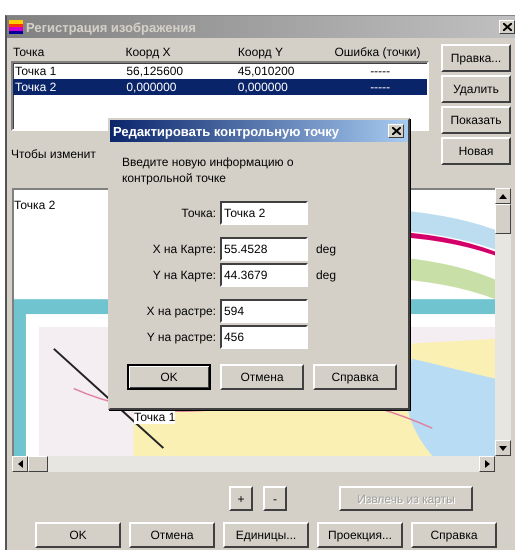  Describe the element at coordinates (226, 131) in the screenshot. I see `dialog-title: Редактировать контрольную точку` at that location.